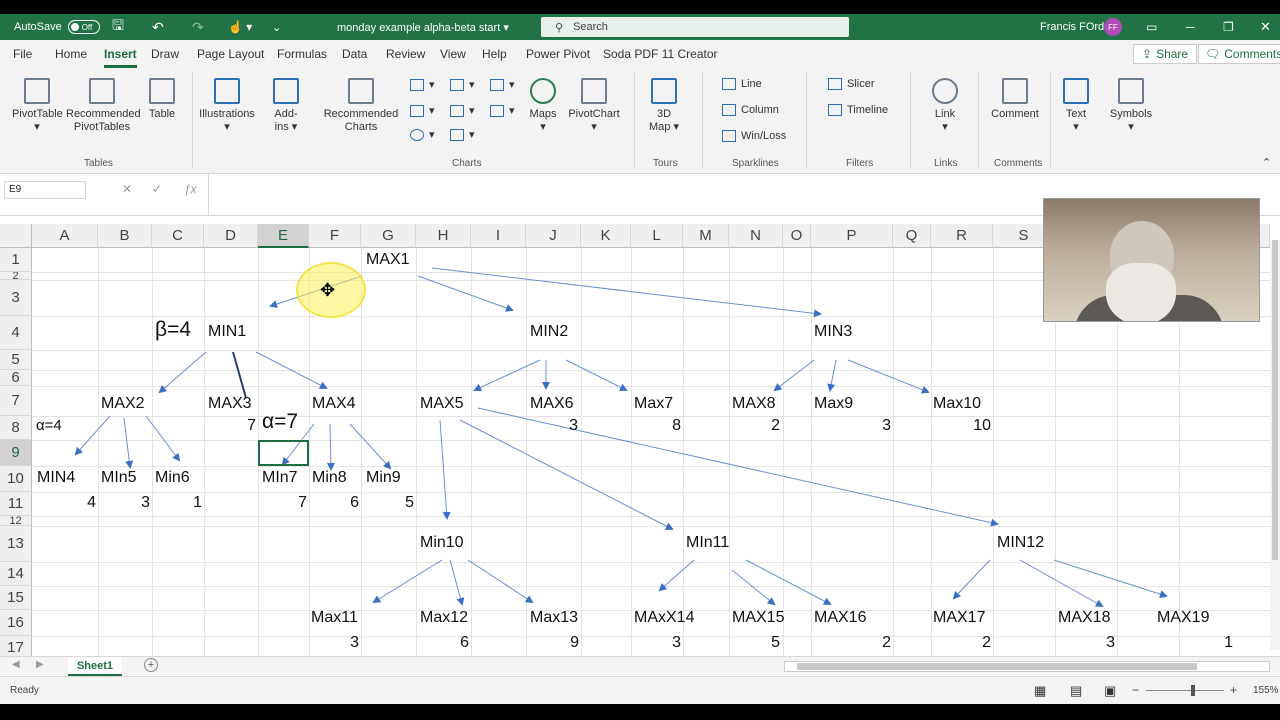 The height and width of the screenshot is (720, 1280). What do you see at coordinates (594, 106) in the screenshot?
I see `pivotchart-button: PivotChart ▾` at bounding box center [594, 106].